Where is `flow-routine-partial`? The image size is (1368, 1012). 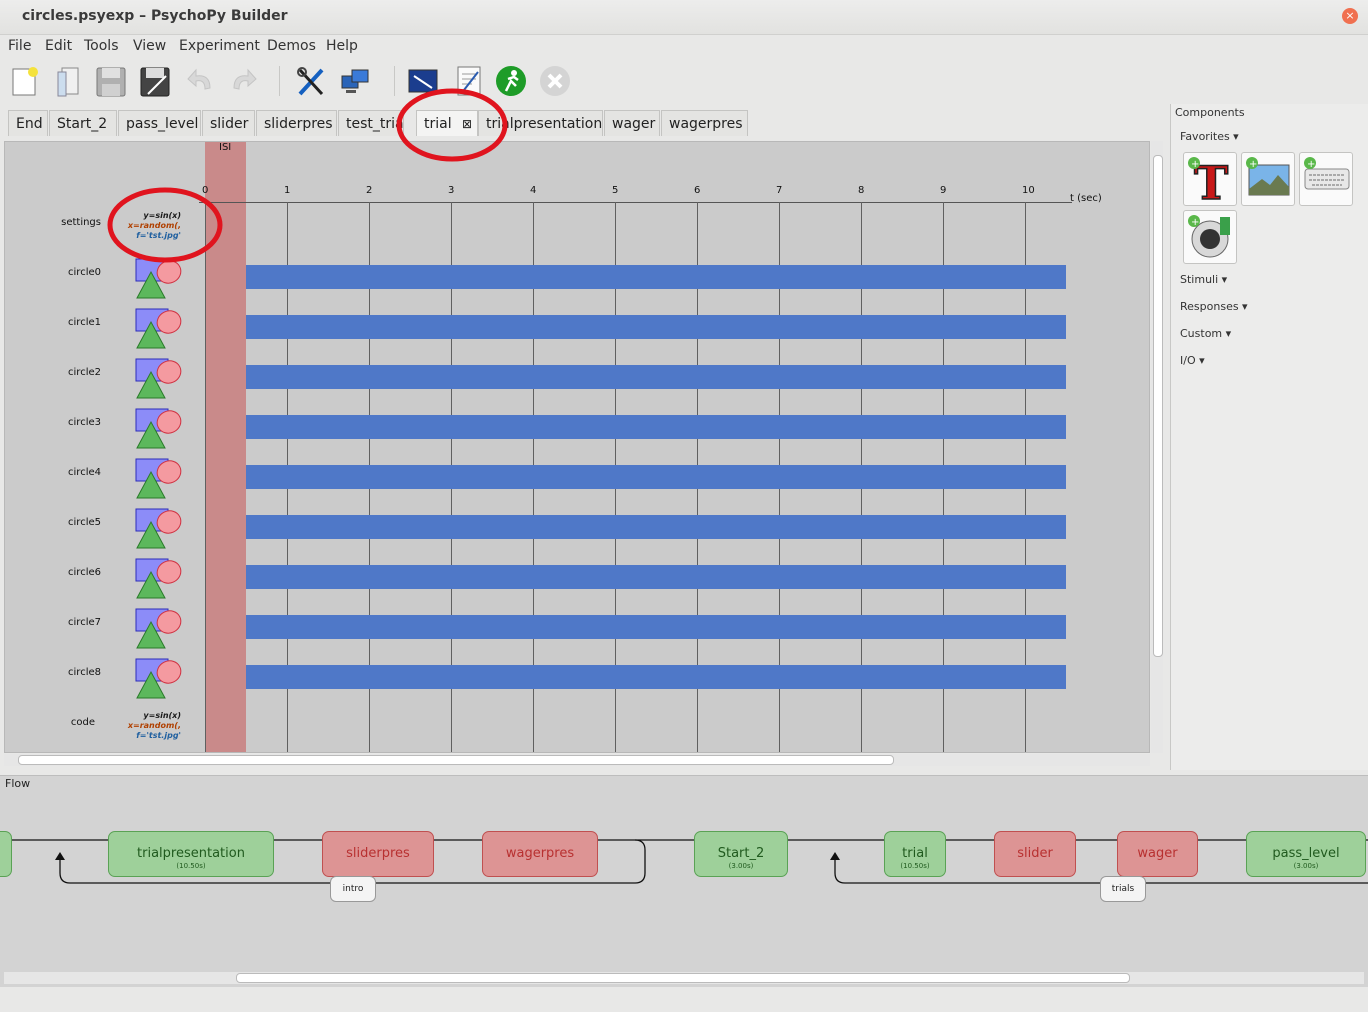
flow-routine-partial is located at coordinates (6, 854).